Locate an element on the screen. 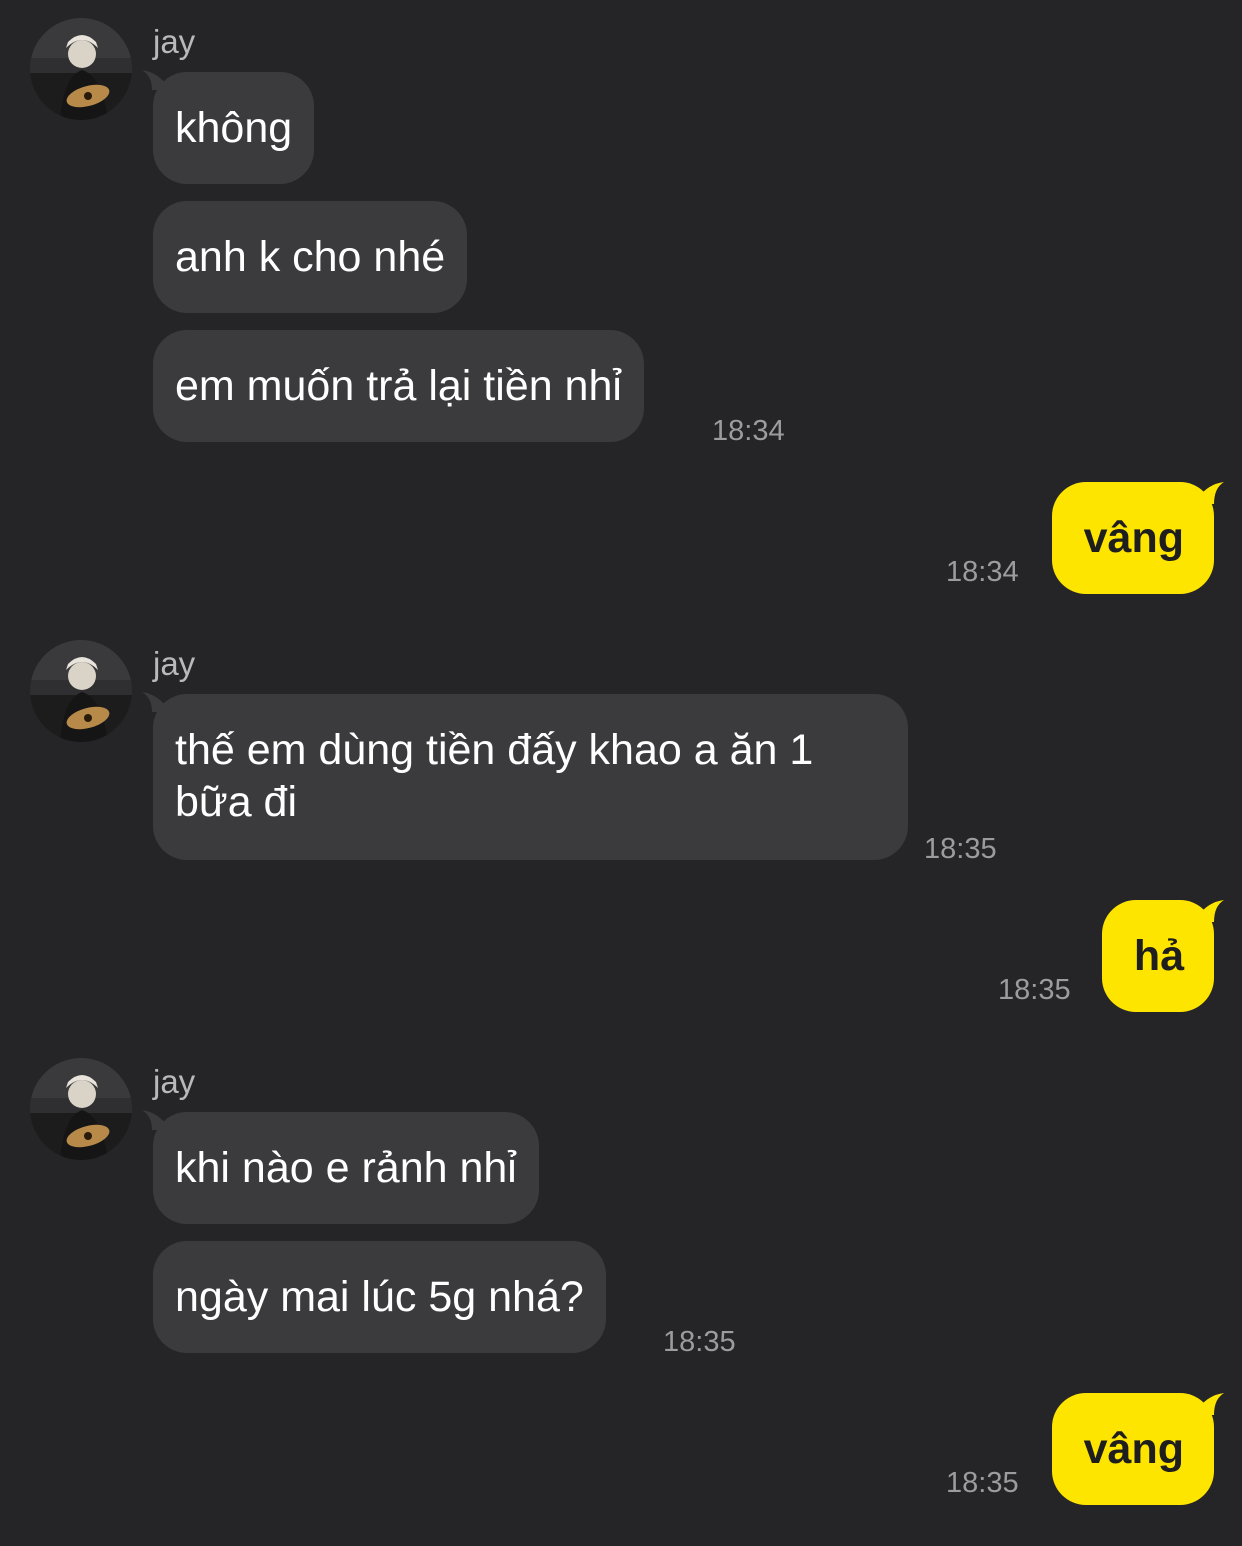  outgoing-message: hả is located at coordinates (1157, 956).